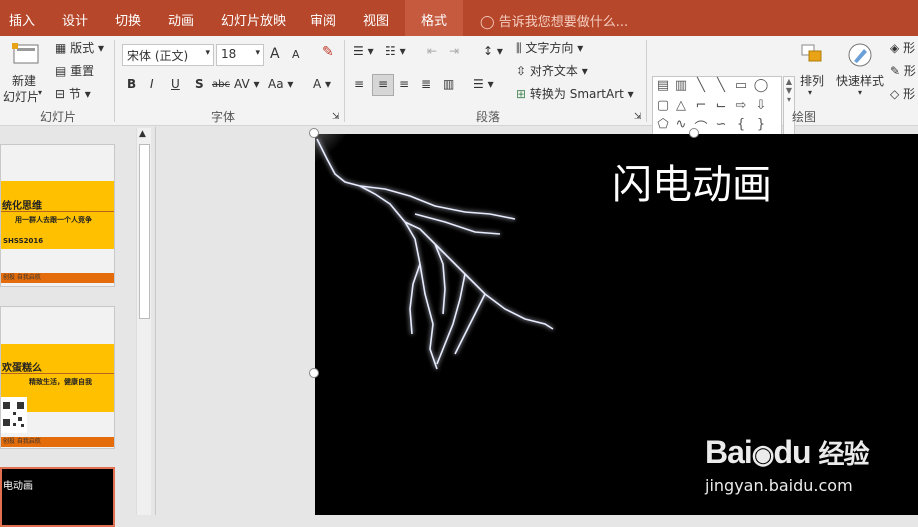 Image resolution: width=918 pixels, height=527 pixels. What do you see at coordinates (860, 55) in the screenshot?
I see `quick-styles-icon` at bounding box center [860, 55].